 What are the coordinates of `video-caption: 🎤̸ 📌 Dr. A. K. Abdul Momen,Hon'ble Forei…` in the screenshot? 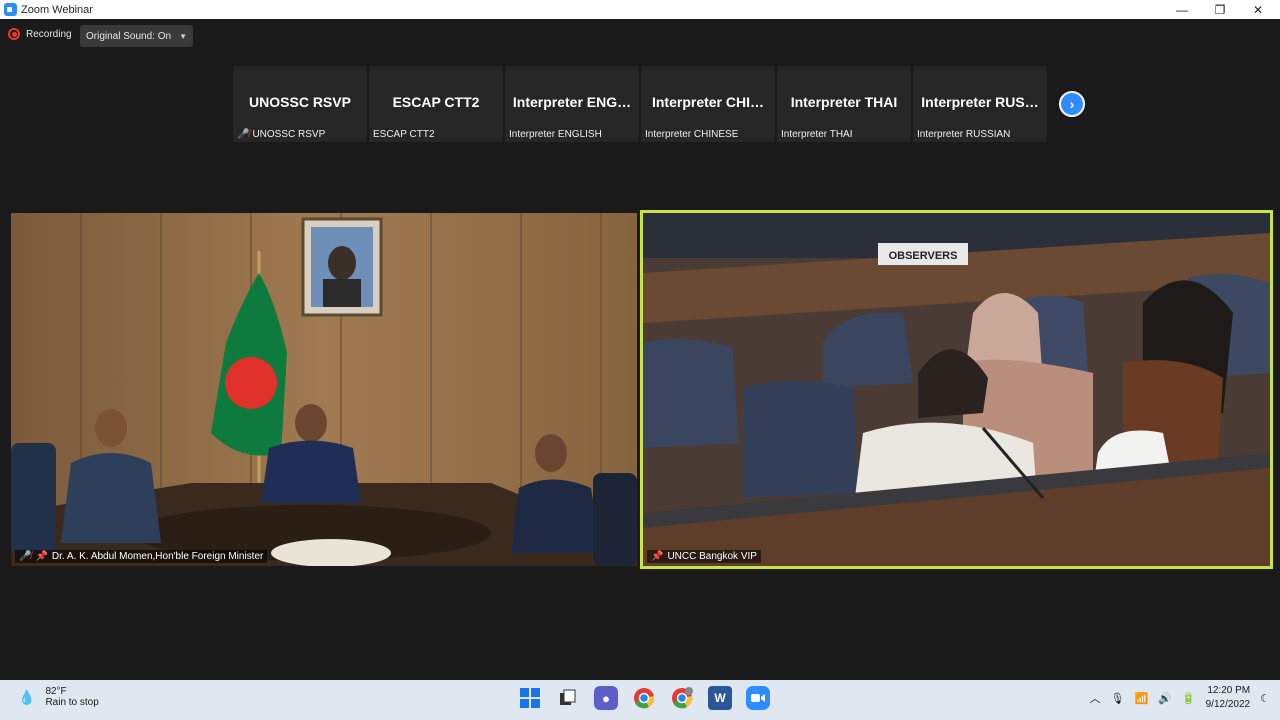 It's located at (141, 556).